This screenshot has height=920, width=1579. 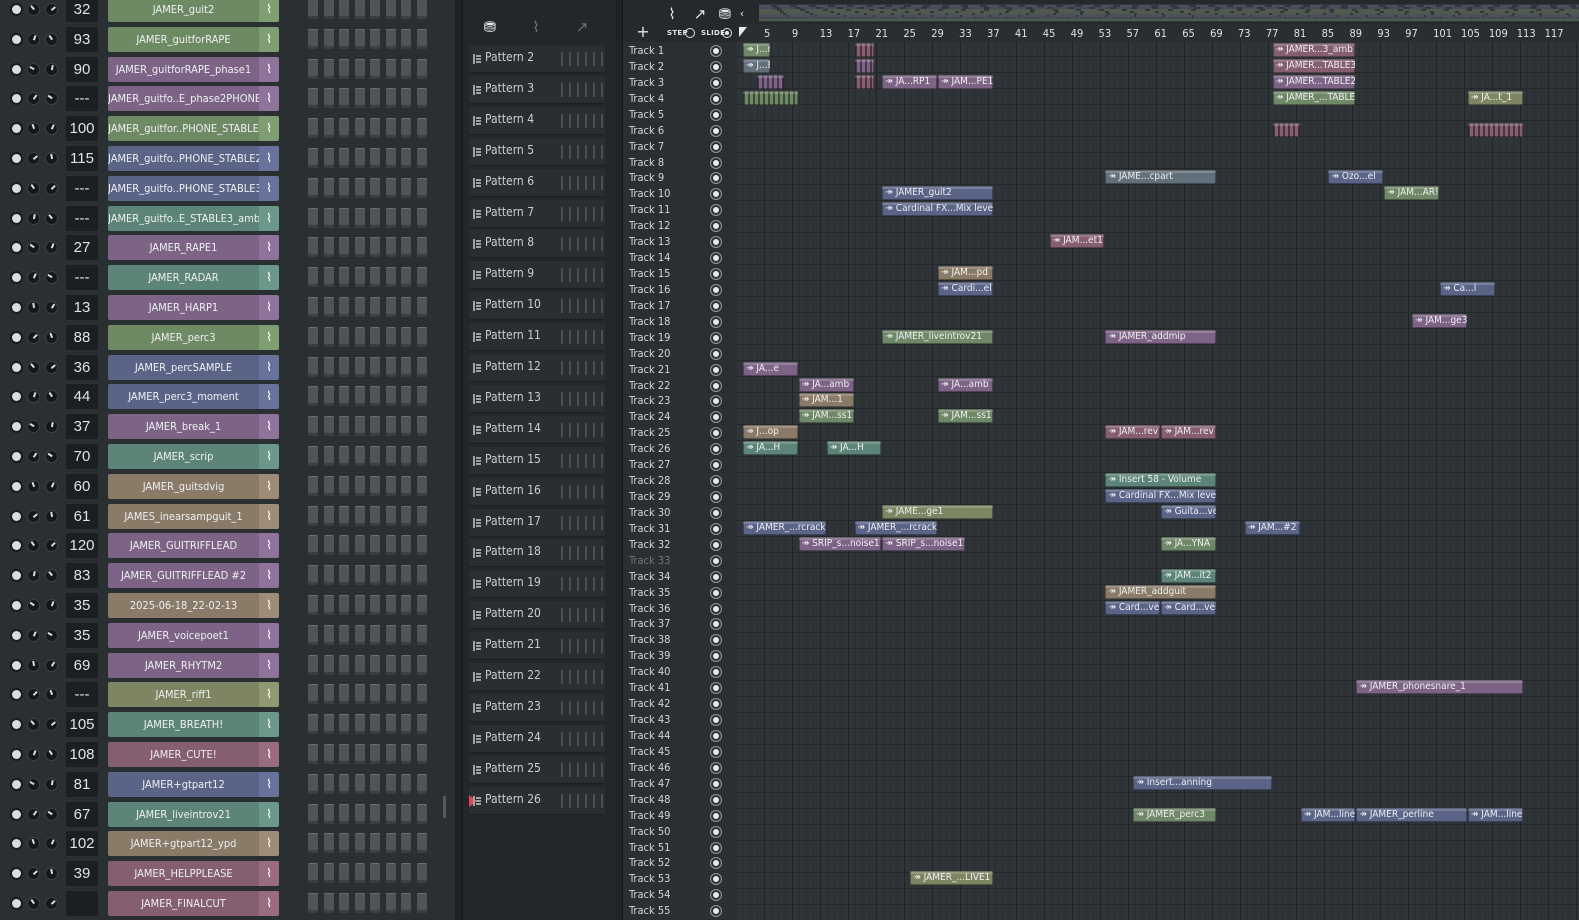 What do you see at coordinates (1174, 814) in the screenshot?
I see `playlist-clip: ↠ JAMER_perc3` at bounding box center [1174, 814].